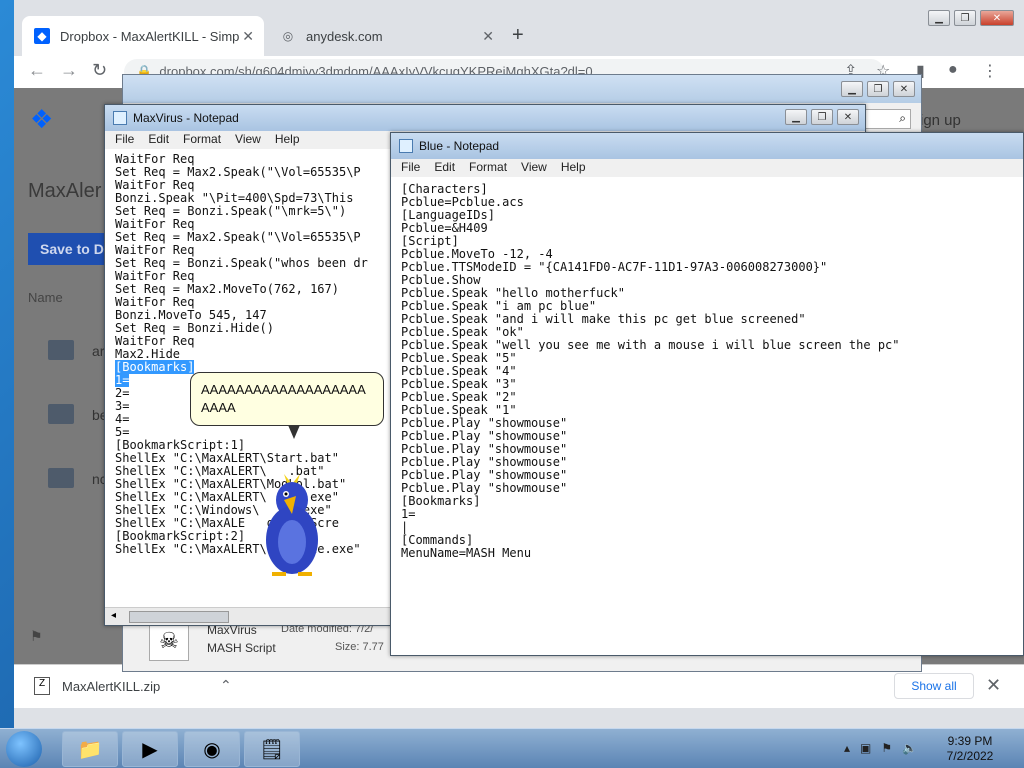  What do you see at coordinates (287, 399) in the screenshot?
I see `speech-balloon: AAAAAAAAAAAAAAAAAAAAAAA` at bounding box center [287, 399].